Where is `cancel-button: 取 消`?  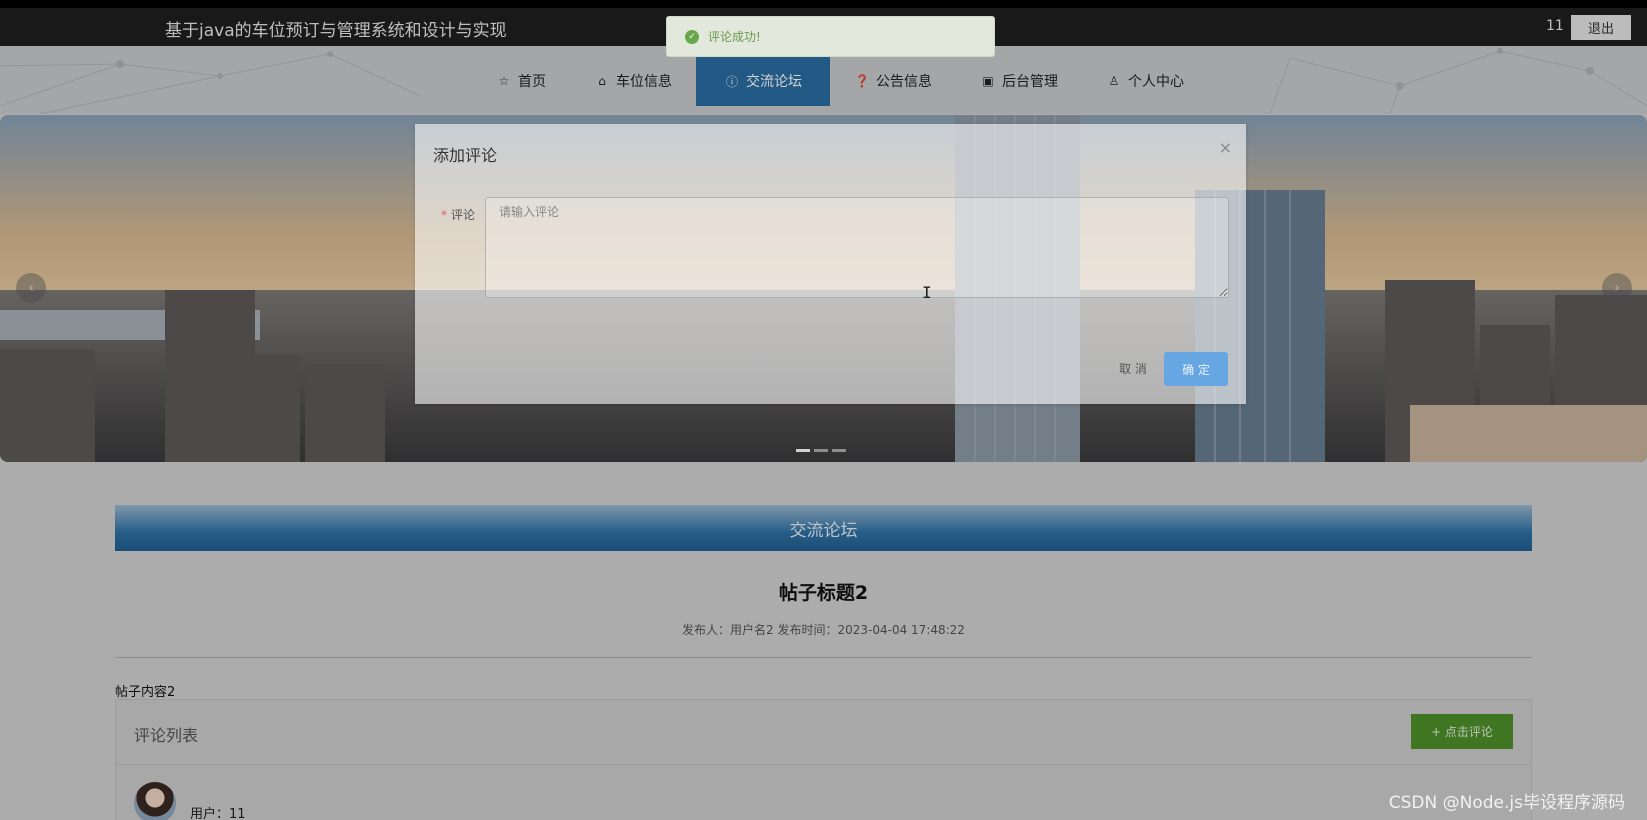
cancel-button: 取 消 is located at coordinates (1133, 368).